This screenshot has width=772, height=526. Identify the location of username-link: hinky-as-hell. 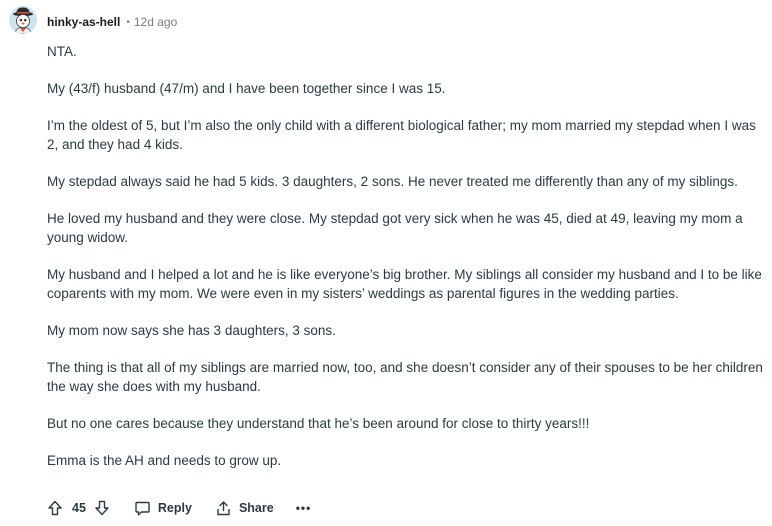
(83, 22).